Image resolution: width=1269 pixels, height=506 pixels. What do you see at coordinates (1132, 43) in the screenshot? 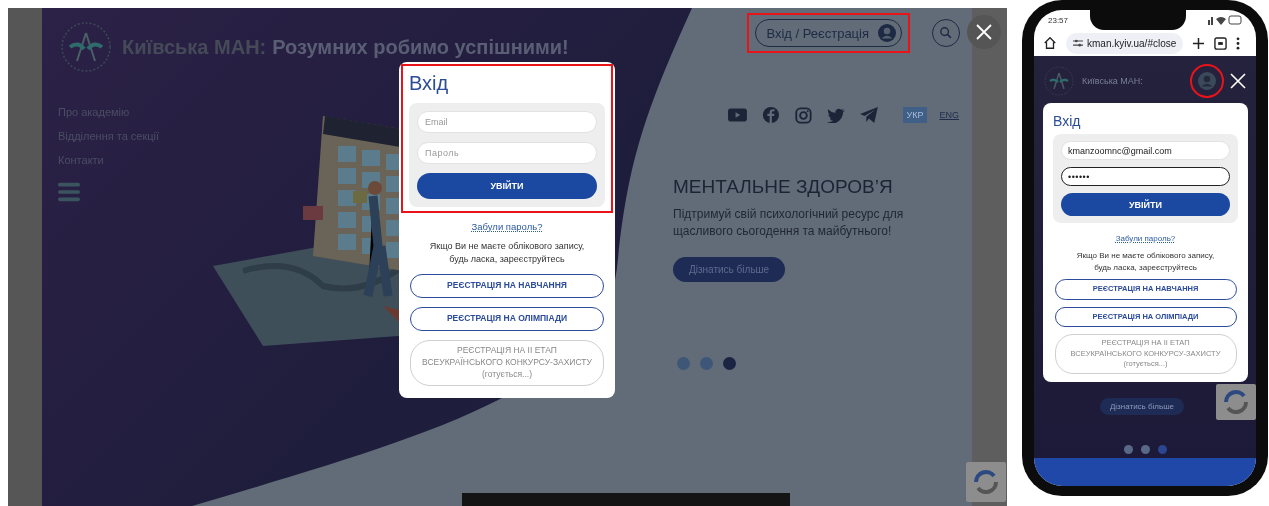
I see `url-text: kman.kyiv.ua/#close` at bounding box center [1132, 43].